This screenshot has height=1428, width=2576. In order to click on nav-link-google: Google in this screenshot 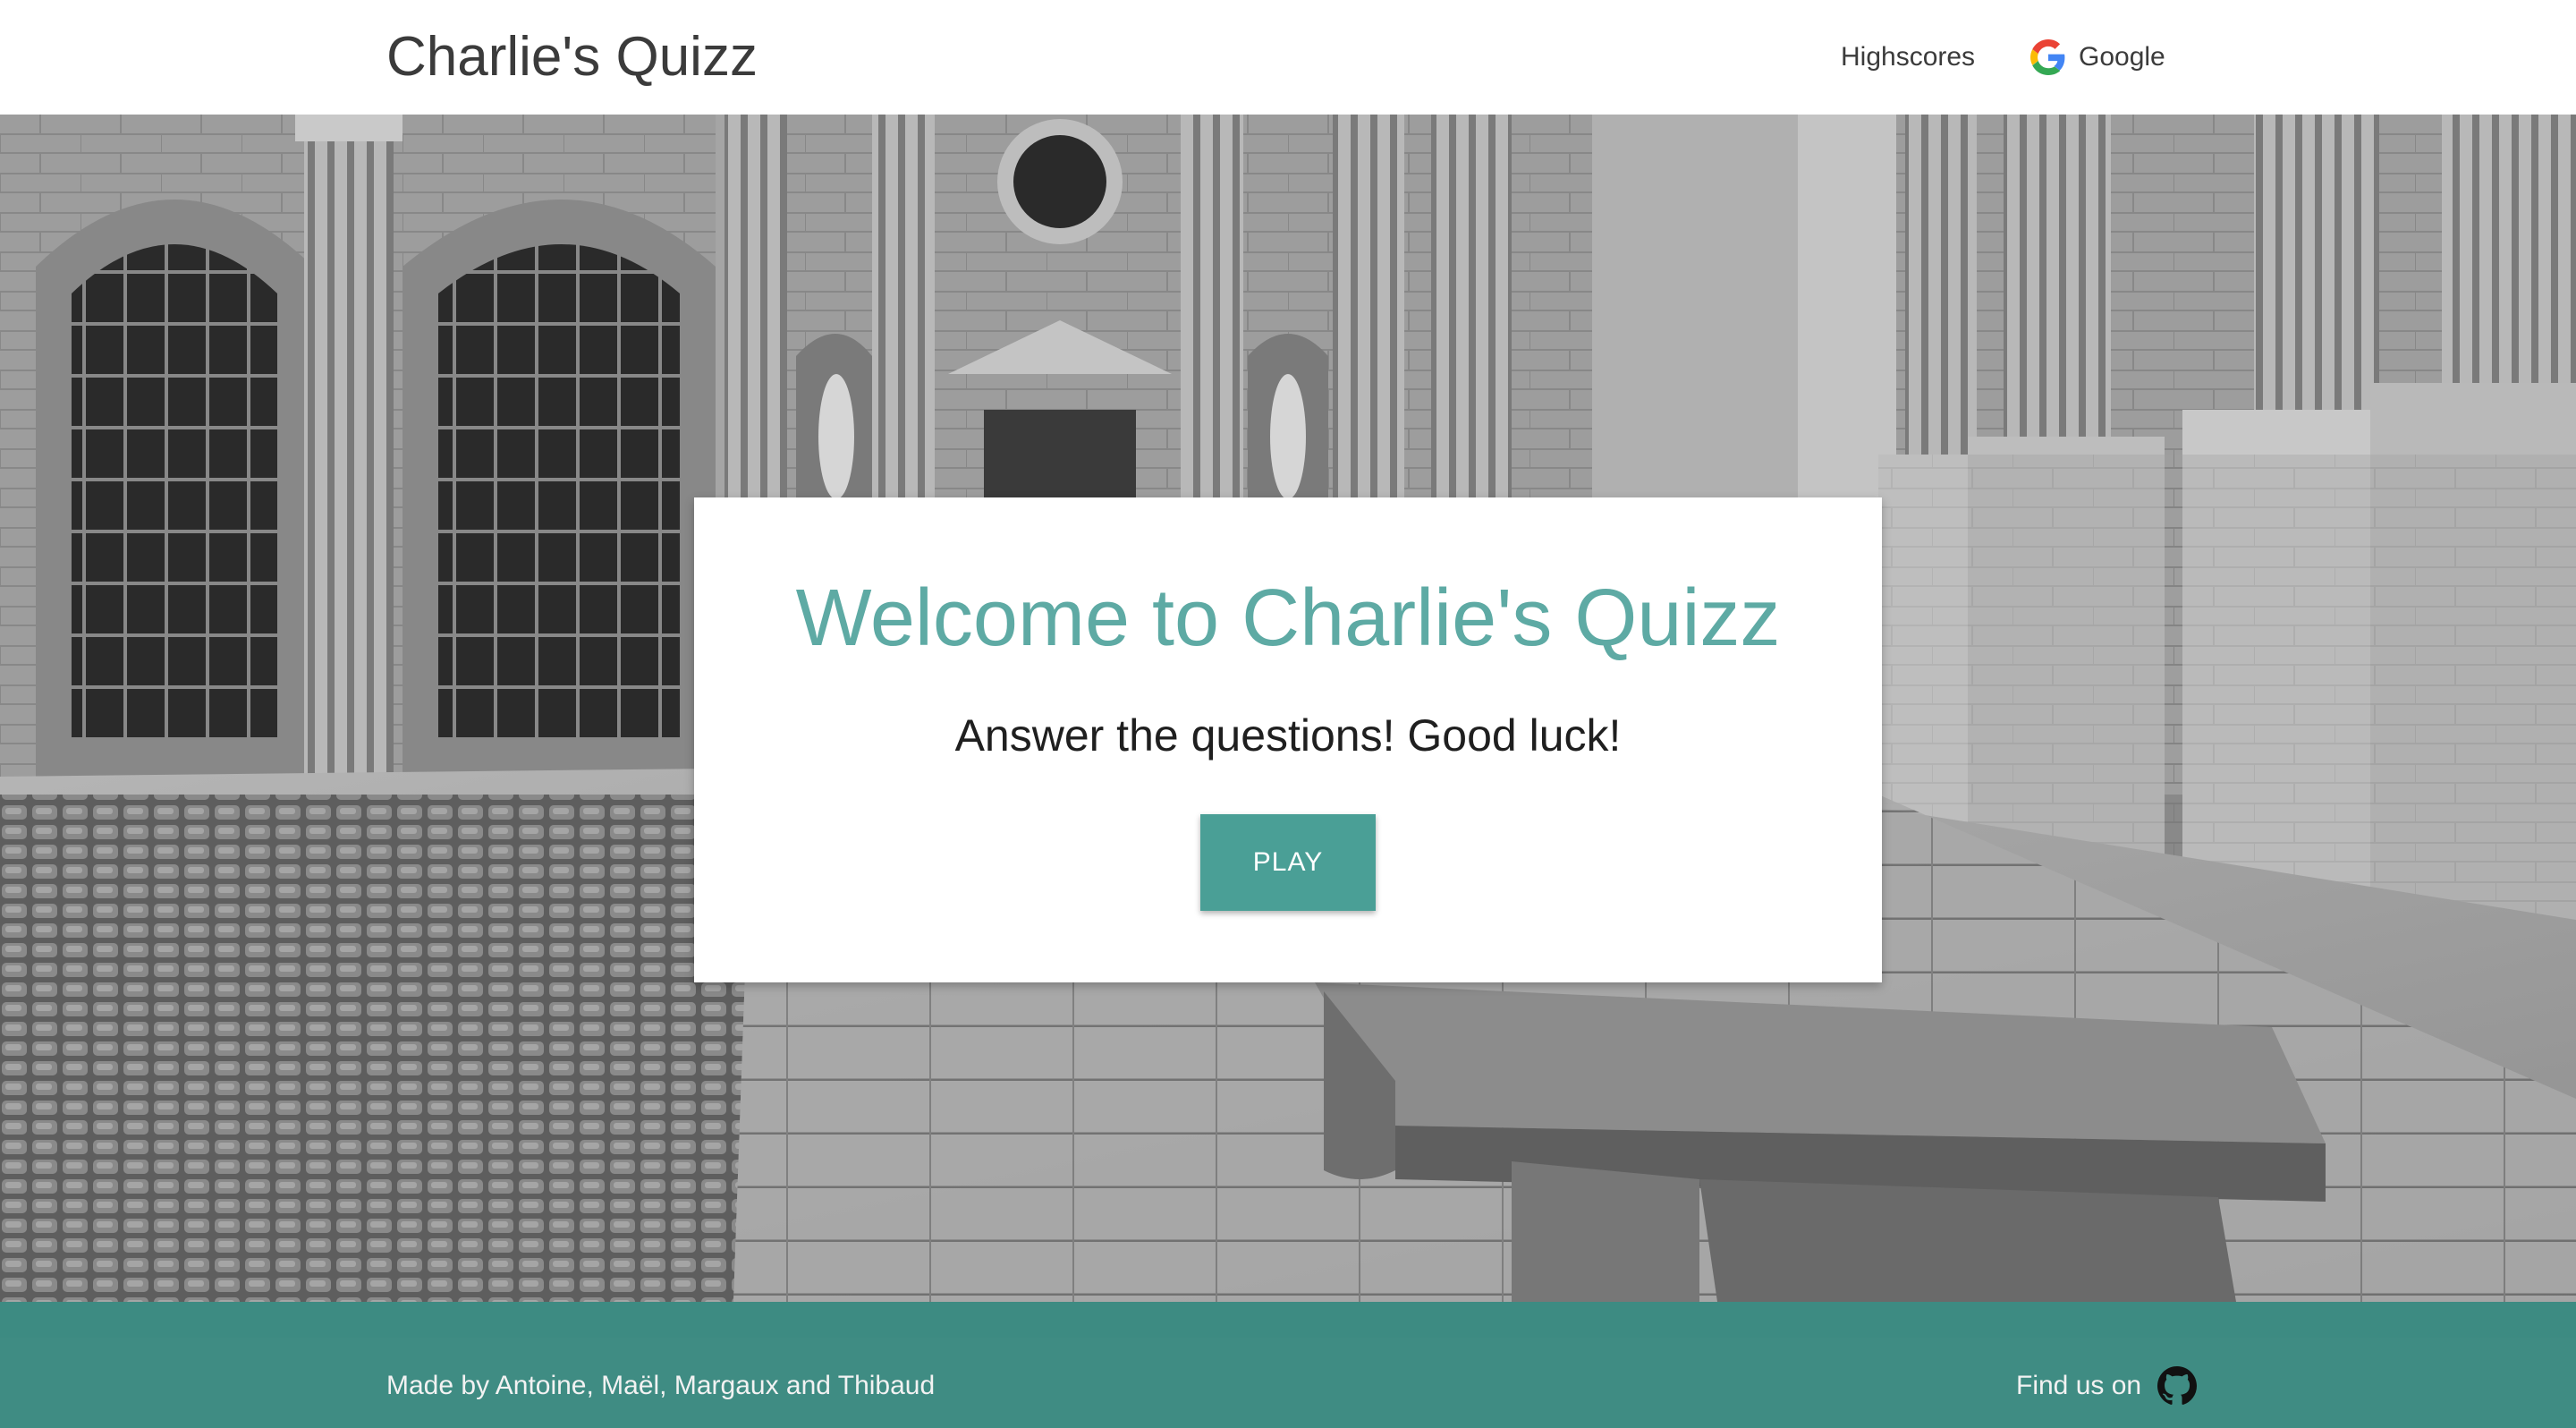, I will do `click(2097, 57)`.